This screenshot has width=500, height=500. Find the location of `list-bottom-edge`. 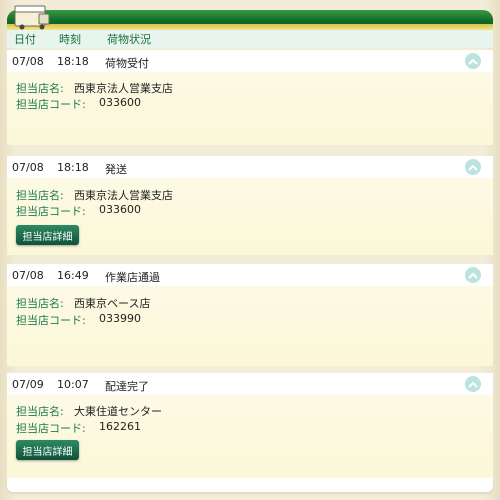

list-bottom-edge is located at coordinates (250, 485).